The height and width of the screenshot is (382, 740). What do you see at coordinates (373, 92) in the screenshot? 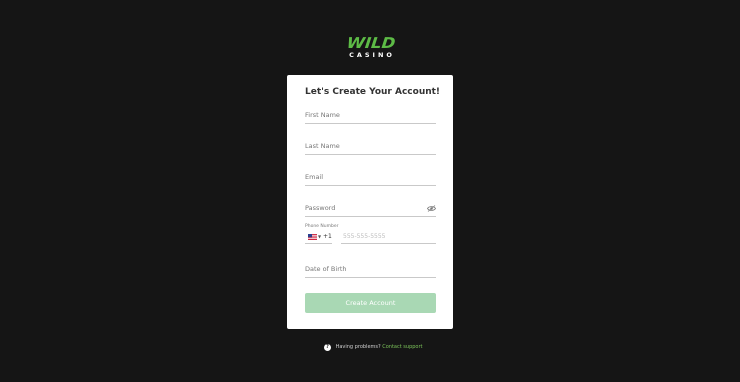
I see `form-title: Let's Create Your Account!` at bounding box center [373, 92].